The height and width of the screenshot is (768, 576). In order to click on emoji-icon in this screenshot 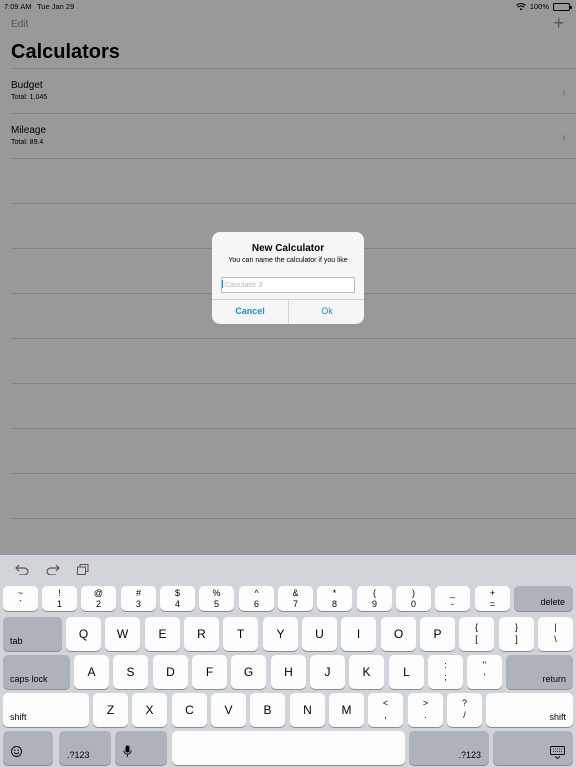, I will do `click(16, 751)`.